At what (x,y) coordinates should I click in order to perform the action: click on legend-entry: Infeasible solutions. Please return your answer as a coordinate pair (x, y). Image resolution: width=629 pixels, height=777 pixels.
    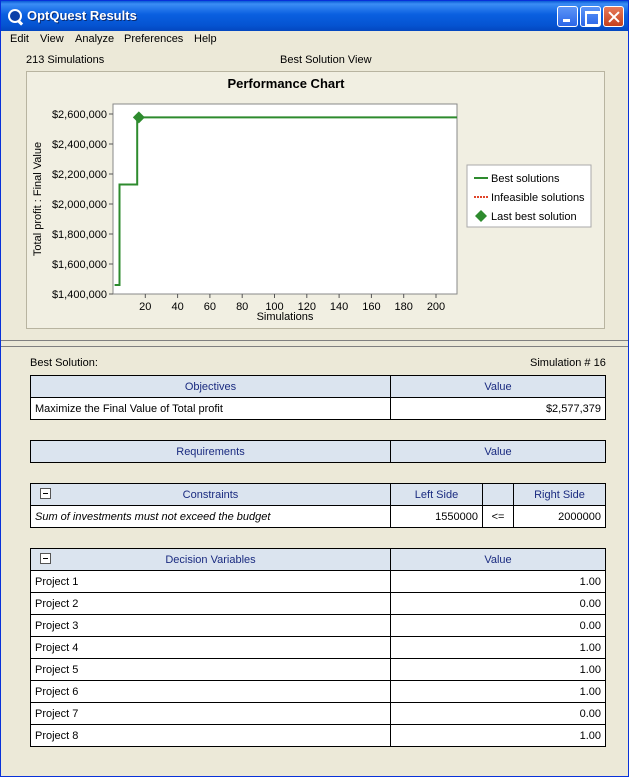
    Looking at the image, I should click on (538, 198).